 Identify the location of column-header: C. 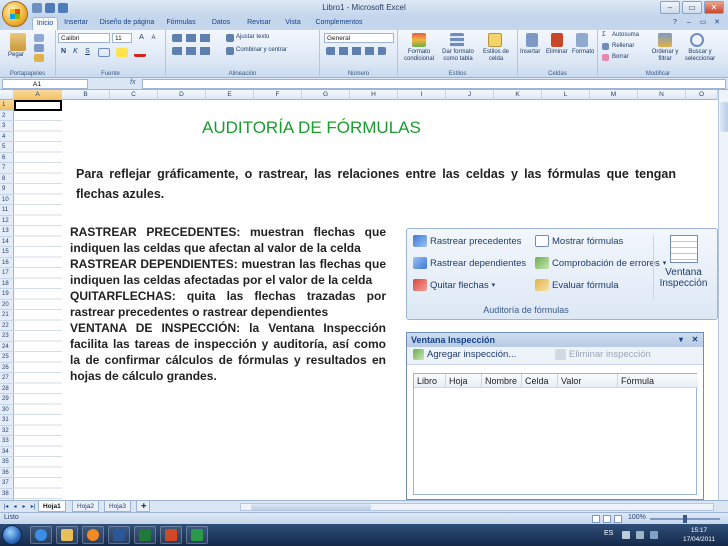
(134, 95).